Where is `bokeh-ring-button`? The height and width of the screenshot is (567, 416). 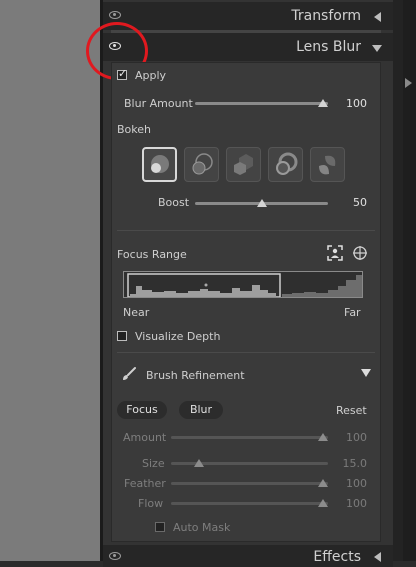 bokeh-ring-button is located at coordinates (285, 164).